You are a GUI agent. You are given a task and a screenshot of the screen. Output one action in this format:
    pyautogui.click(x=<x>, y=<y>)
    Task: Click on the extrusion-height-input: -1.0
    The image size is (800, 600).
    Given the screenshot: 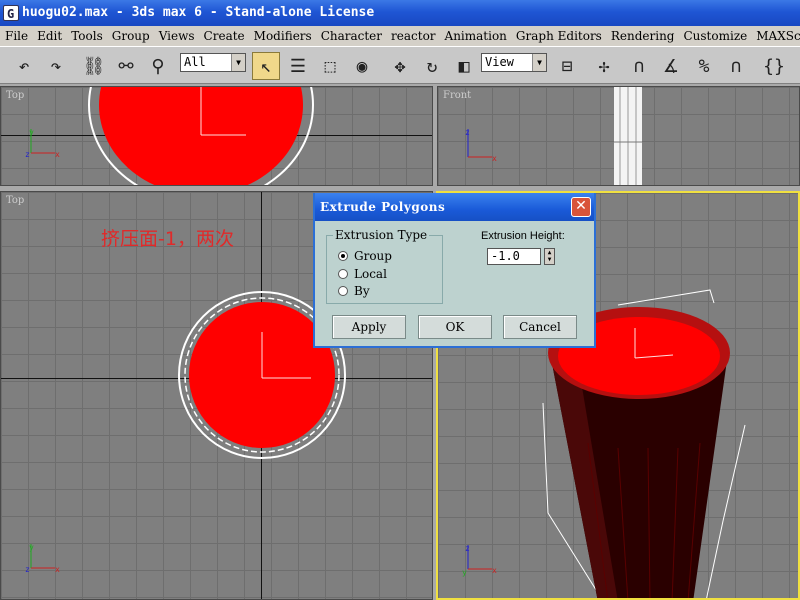 What is the action you would take?
    pyautogui.click(x=514, y=256)
    